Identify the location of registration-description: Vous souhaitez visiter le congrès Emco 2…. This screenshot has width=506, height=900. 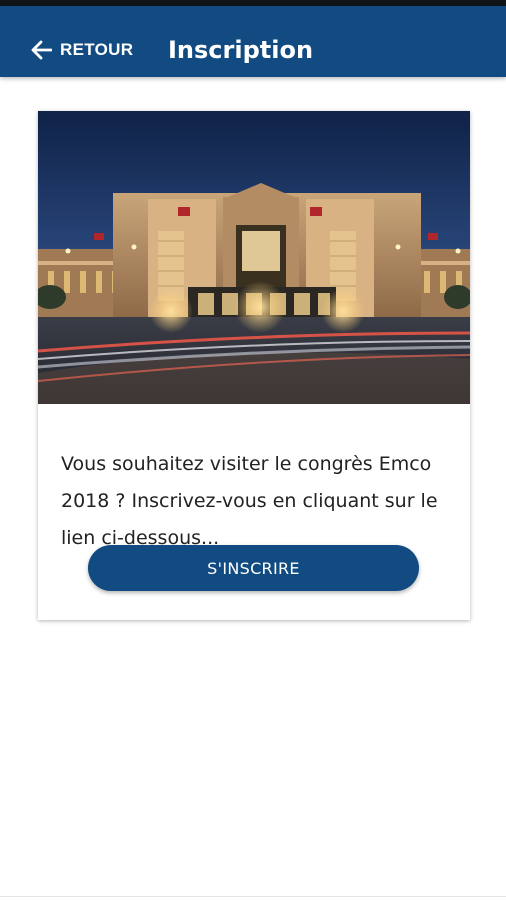
(249, 501).